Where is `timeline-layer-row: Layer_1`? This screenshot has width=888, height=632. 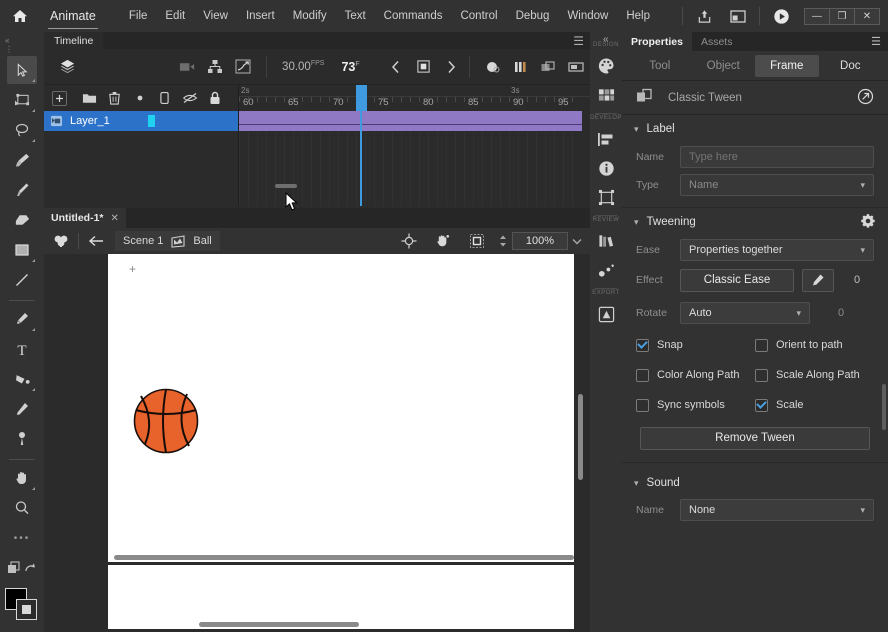 timeline-layer-row: Layer_1 is located at coordinates (141, 121).